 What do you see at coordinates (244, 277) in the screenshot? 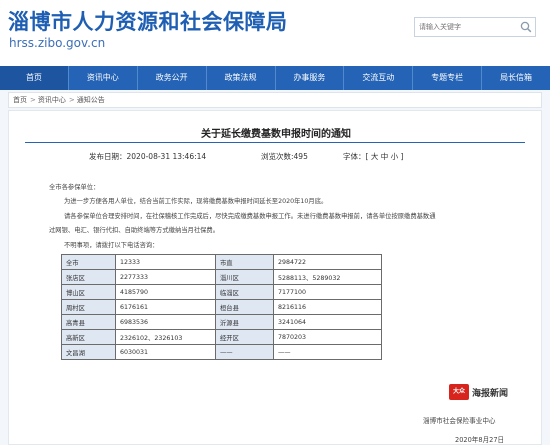
I see `region-name-cell: 淄川区` at bounding box center [244, 277].